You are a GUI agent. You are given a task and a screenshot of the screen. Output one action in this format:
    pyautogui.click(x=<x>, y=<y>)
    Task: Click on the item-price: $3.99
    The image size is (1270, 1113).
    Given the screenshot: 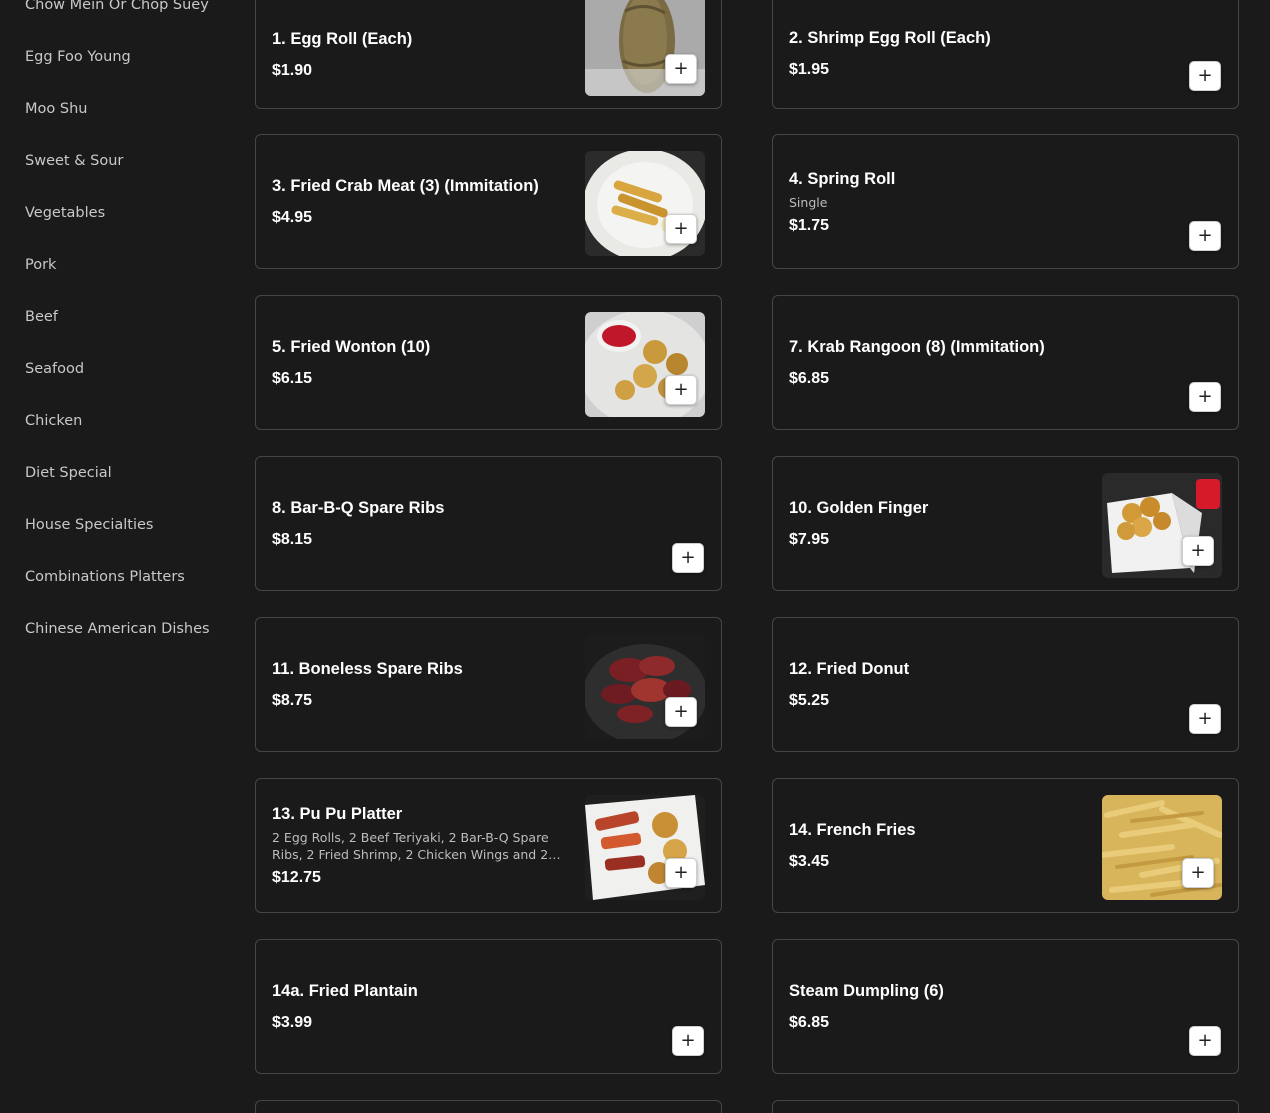 What is the action you would take?
    pyautogui.click(x=292, y=1022)
    